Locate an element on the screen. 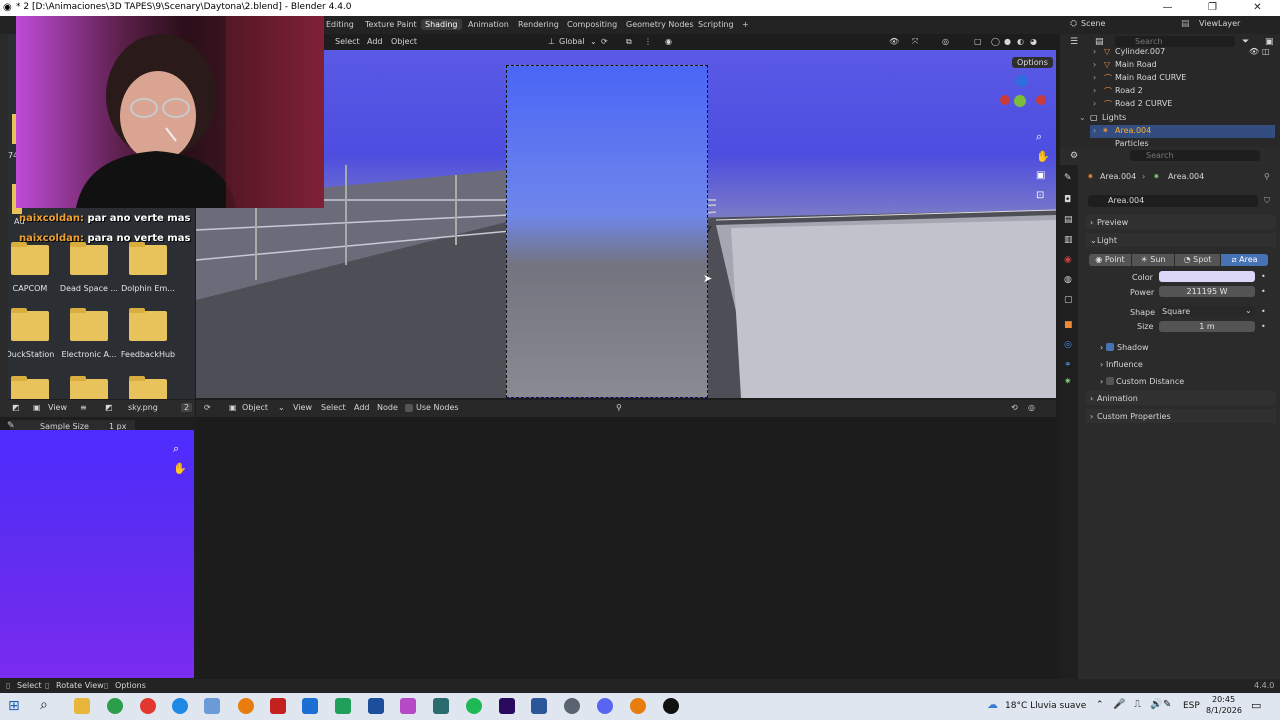 This screenshot has height=720, width=1280. search-icon: ⌕ is located at coordinates (44, 705).